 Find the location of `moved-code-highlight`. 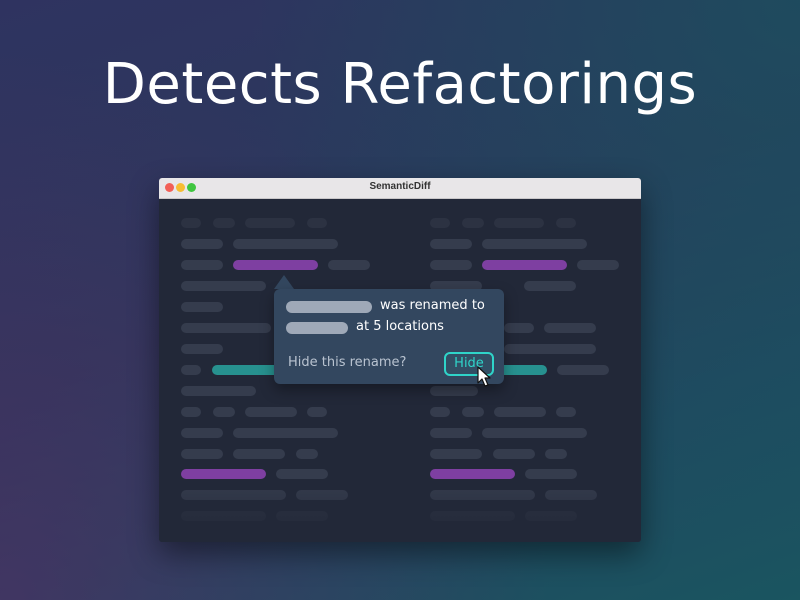

moved-code-highlight is located at coordinates (247, 370).